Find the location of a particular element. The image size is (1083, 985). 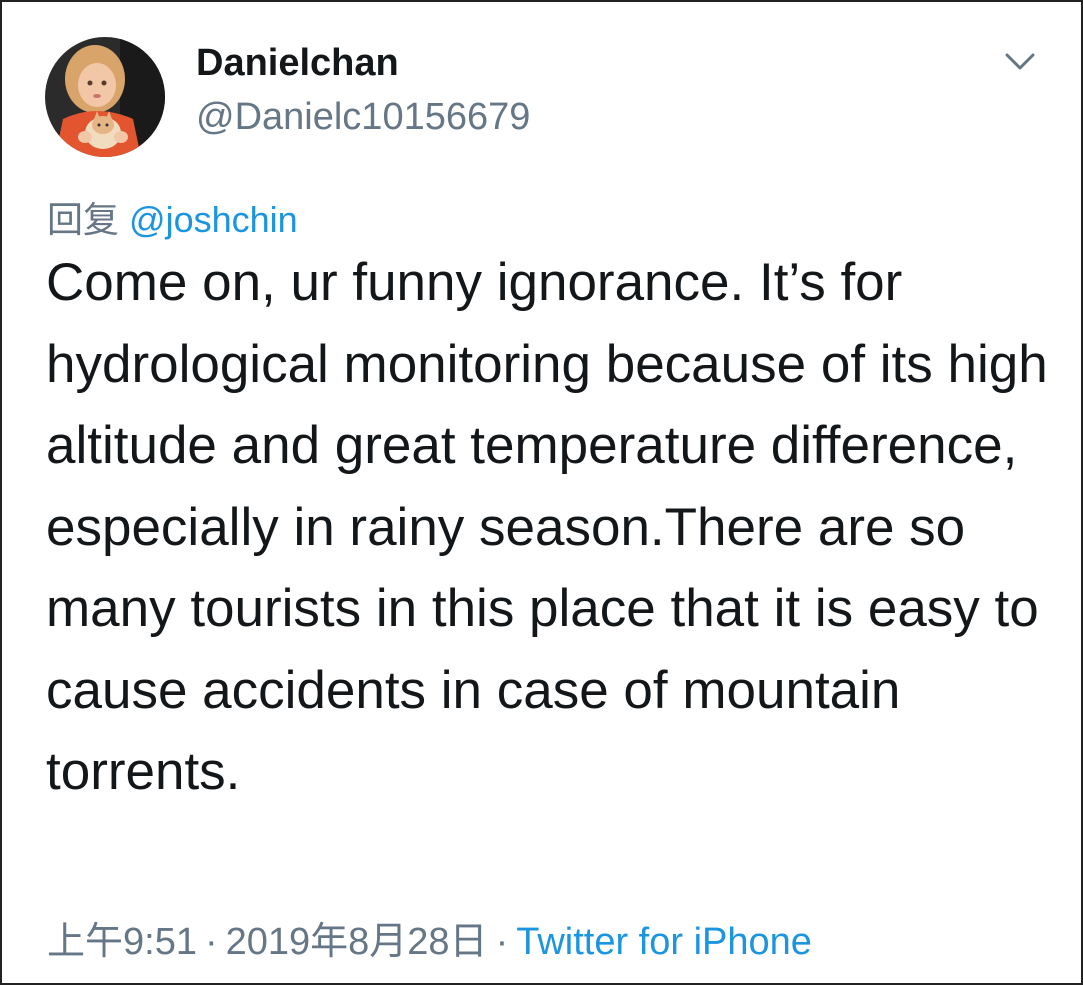

avatar-image is located at coordinates (105, 97).